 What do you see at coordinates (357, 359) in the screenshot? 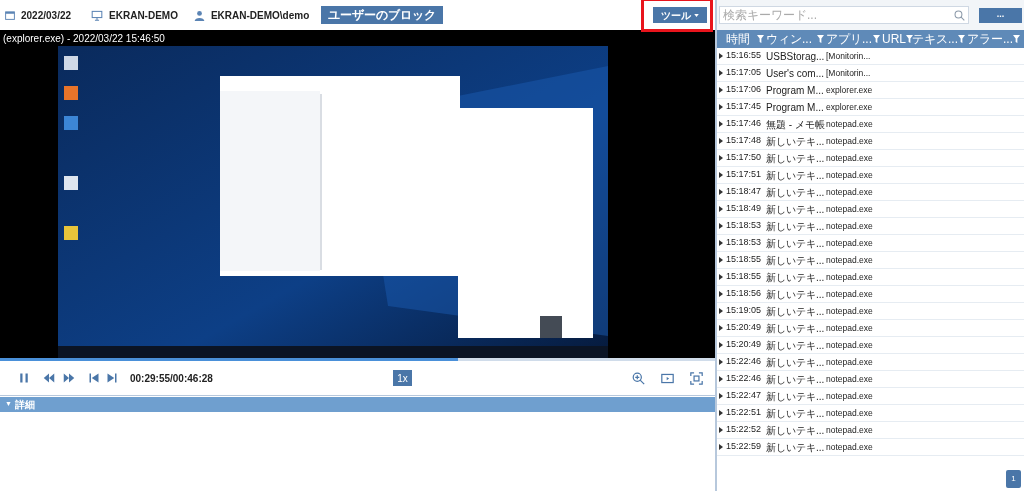
I see `progress-track` at bounding box center [357, 359].